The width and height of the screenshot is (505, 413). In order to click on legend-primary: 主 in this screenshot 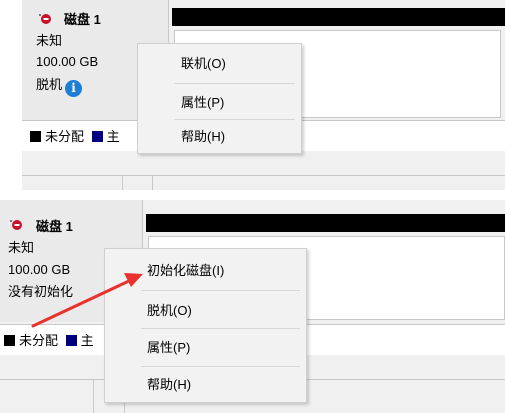, I will do `click(113, 136)`.